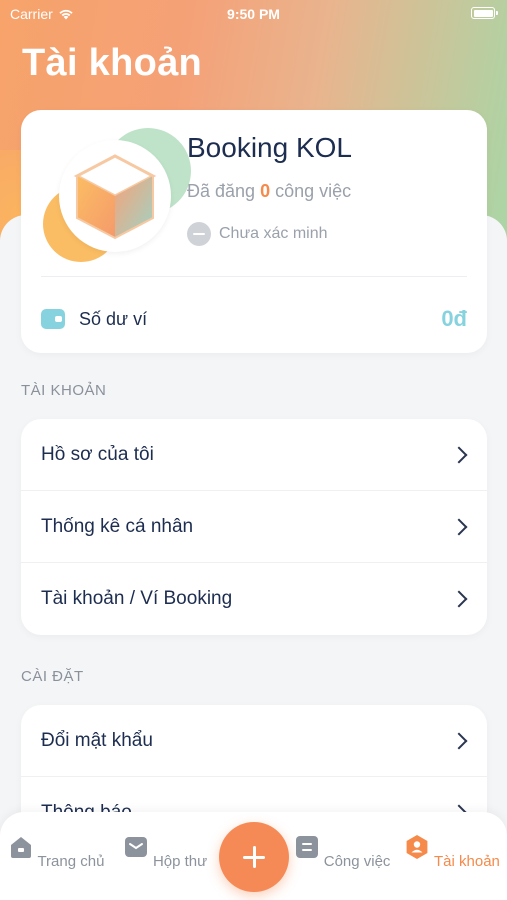 This screenshot has width=507, height=900. What do you see at coordinates (97, 740) in the screenshot?
I see `menu-item-label: Đổi mật khẩu` at bounding box center [97, 740].